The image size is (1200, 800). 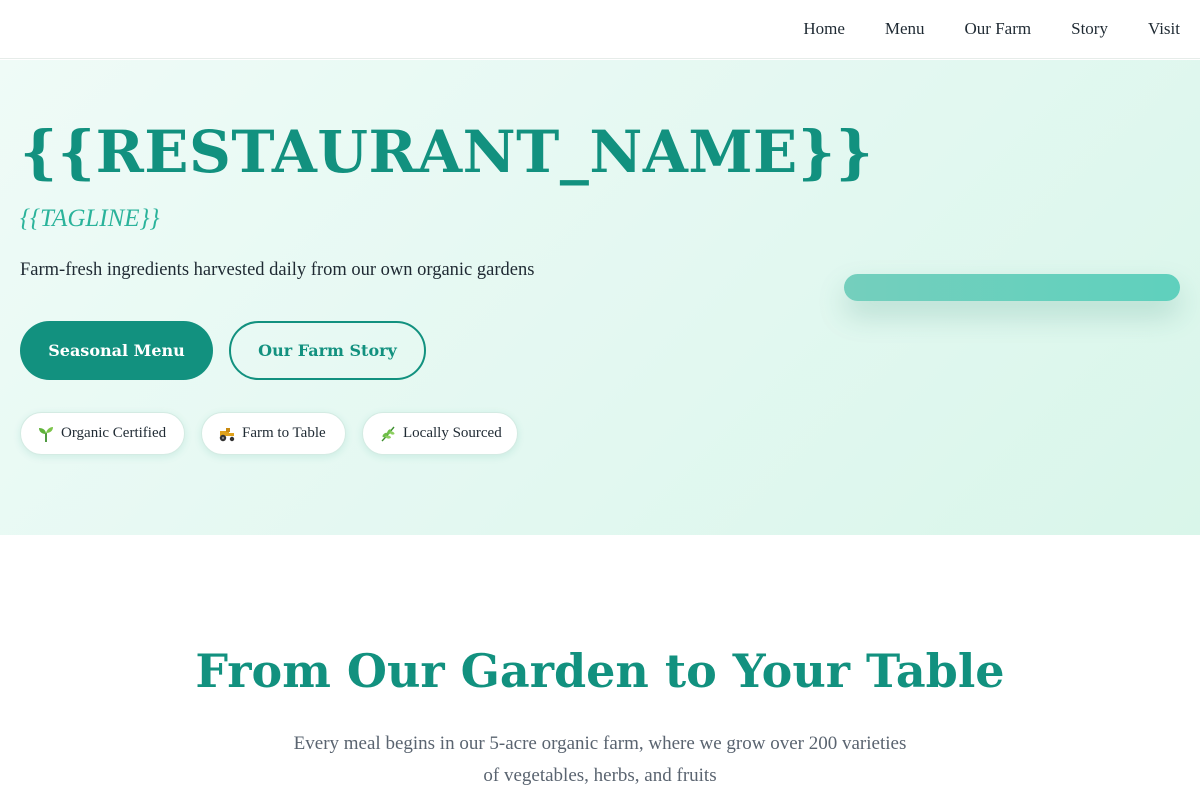 I want to click on tagline: {{TAGLINE}}, so click(x=90, y=218).